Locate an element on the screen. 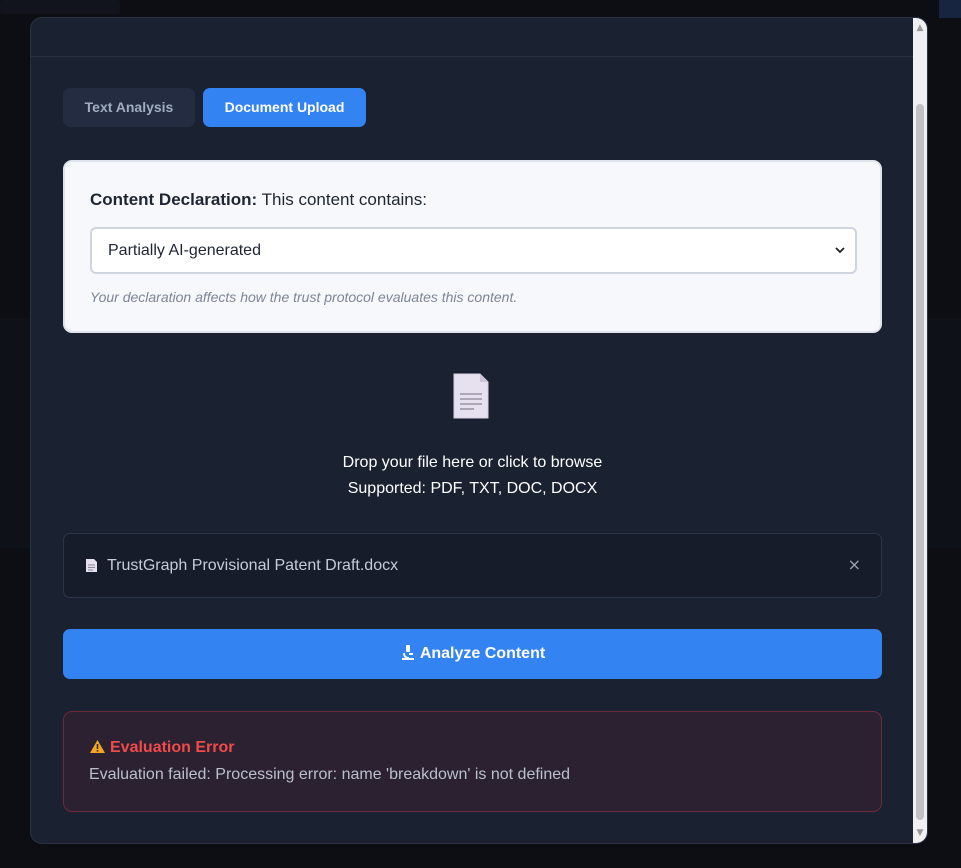 Image resolution: width=961 pixels, height=868 pixels. error-title: Evaluation Error is located at coordinates (161, 748).